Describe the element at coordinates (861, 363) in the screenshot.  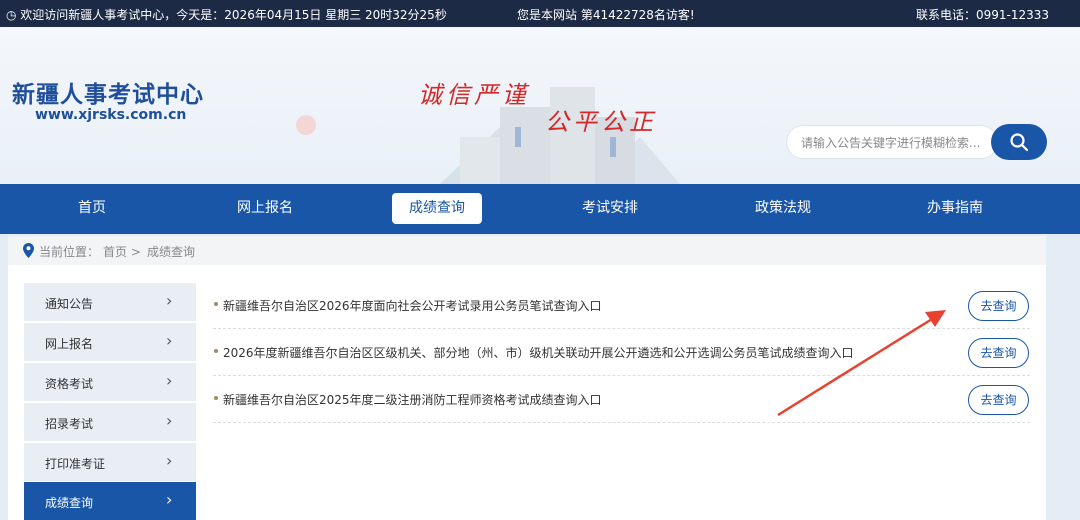
I see `annotation-arrow-icon` at that location.